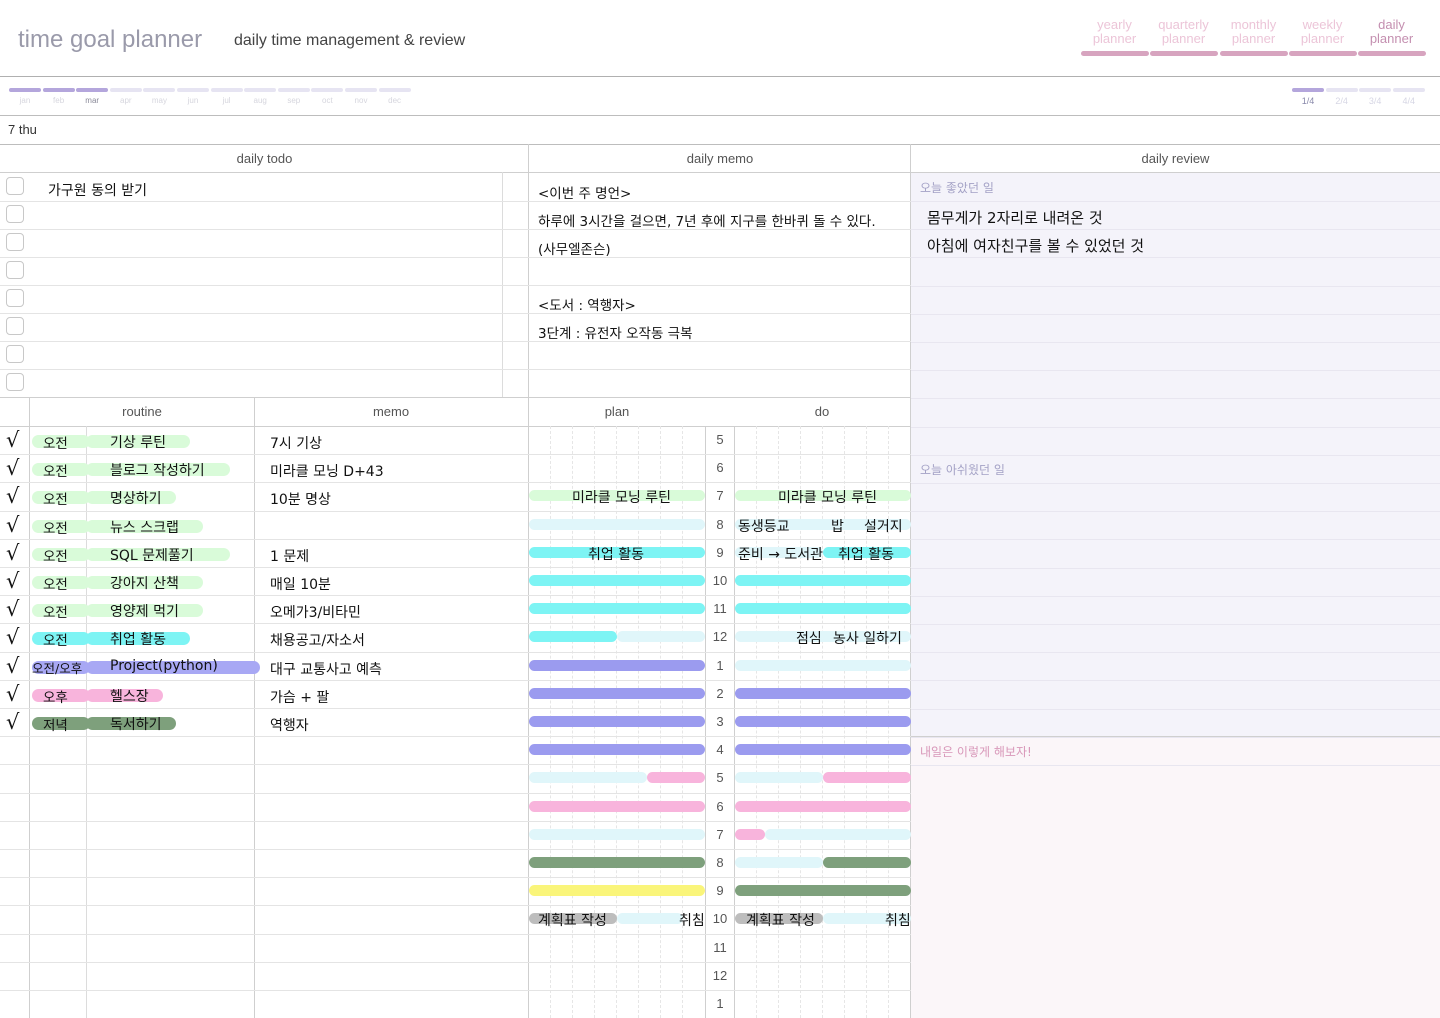 Image resolution: width=1440 pixels, height=1018 pixels. I want to click on quarter-label-1: 1/4, so click(1308, 101).